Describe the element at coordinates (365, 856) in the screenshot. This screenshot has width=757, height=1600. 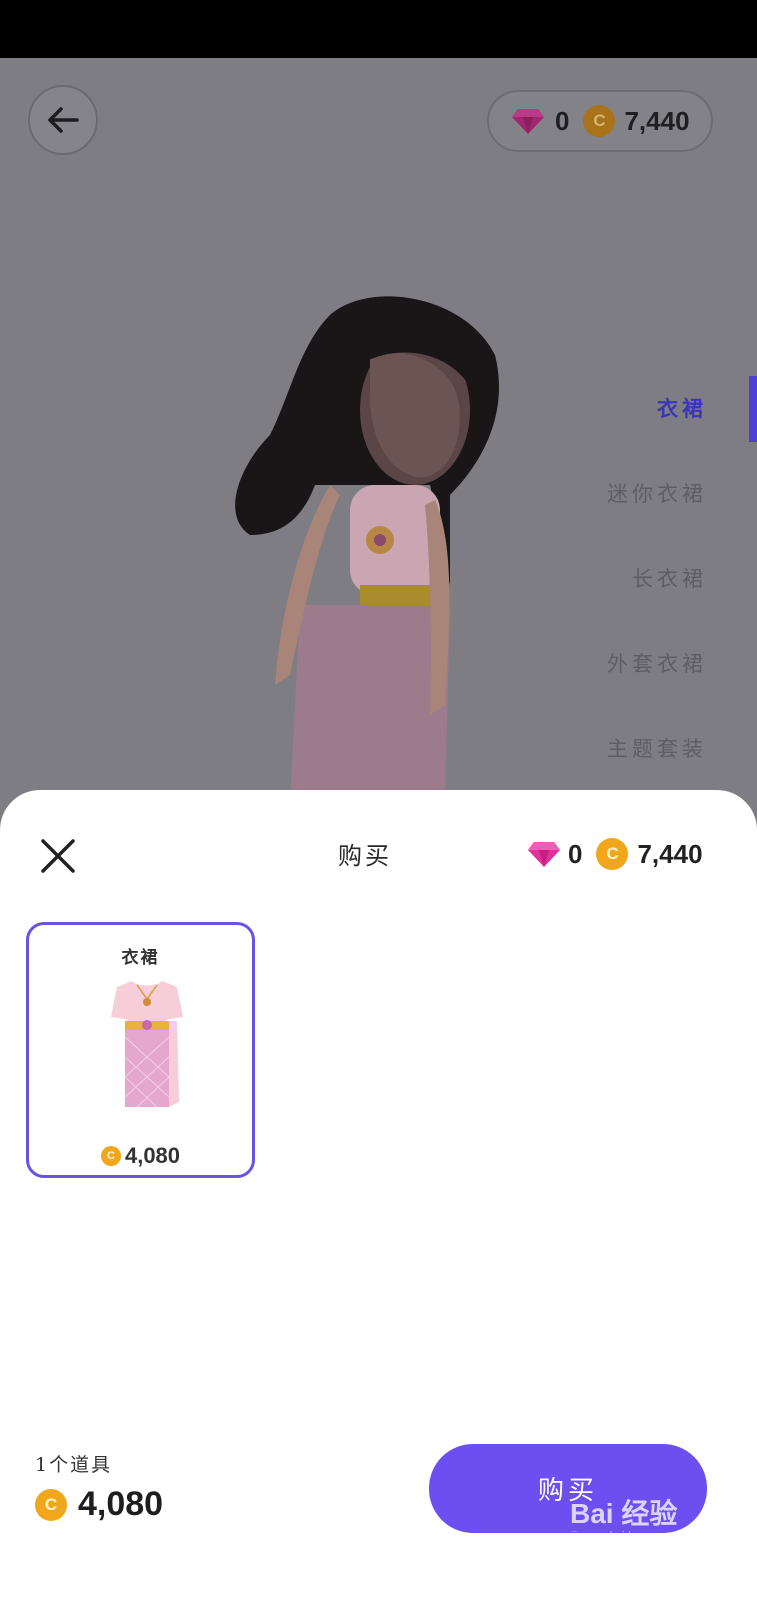
I see `sheet-title: 购买` at that location.